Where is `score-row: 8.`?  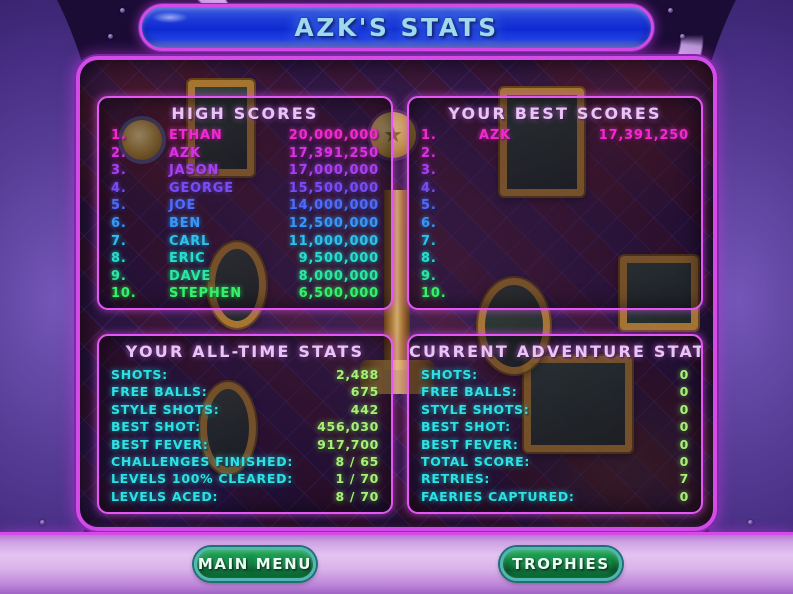 score-row: 8. is located at coordinates (555, 260).